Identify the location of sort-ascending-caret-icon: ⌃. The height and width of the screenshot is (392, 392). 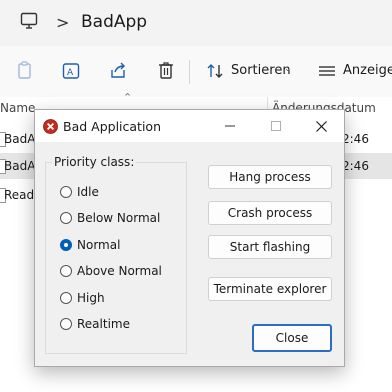
(128, 97).